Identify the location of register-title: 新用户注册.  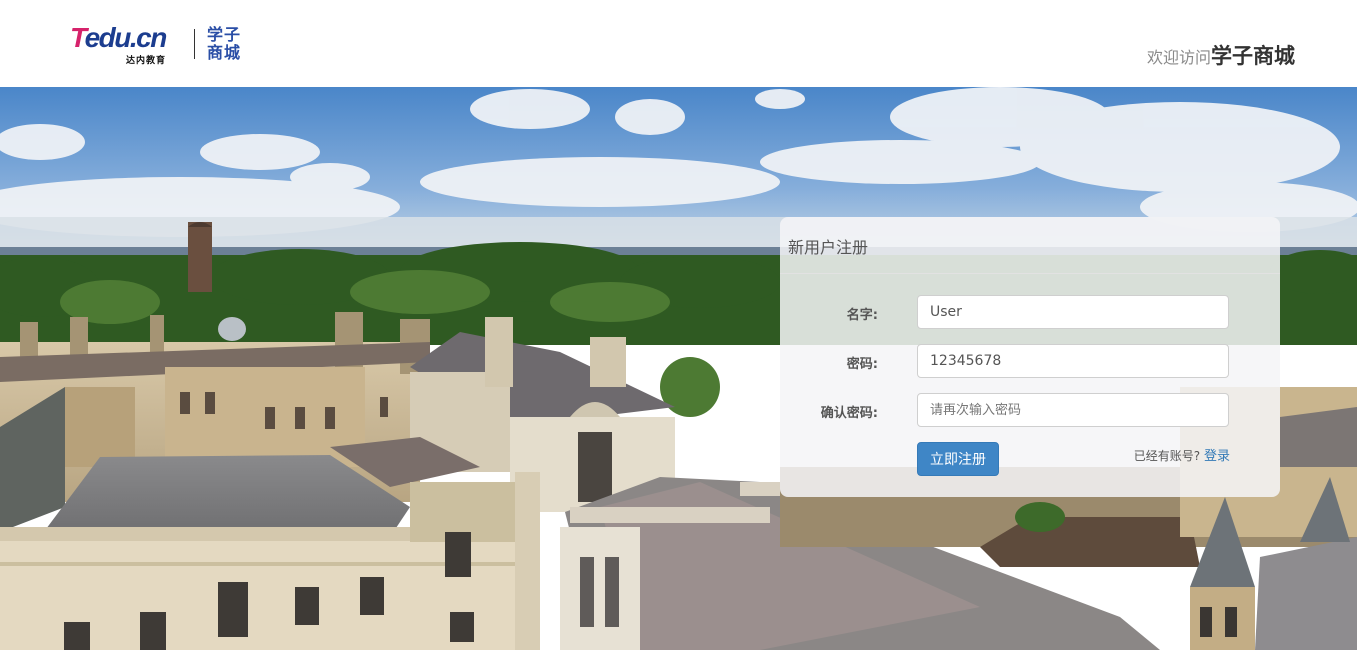
(828, 247).